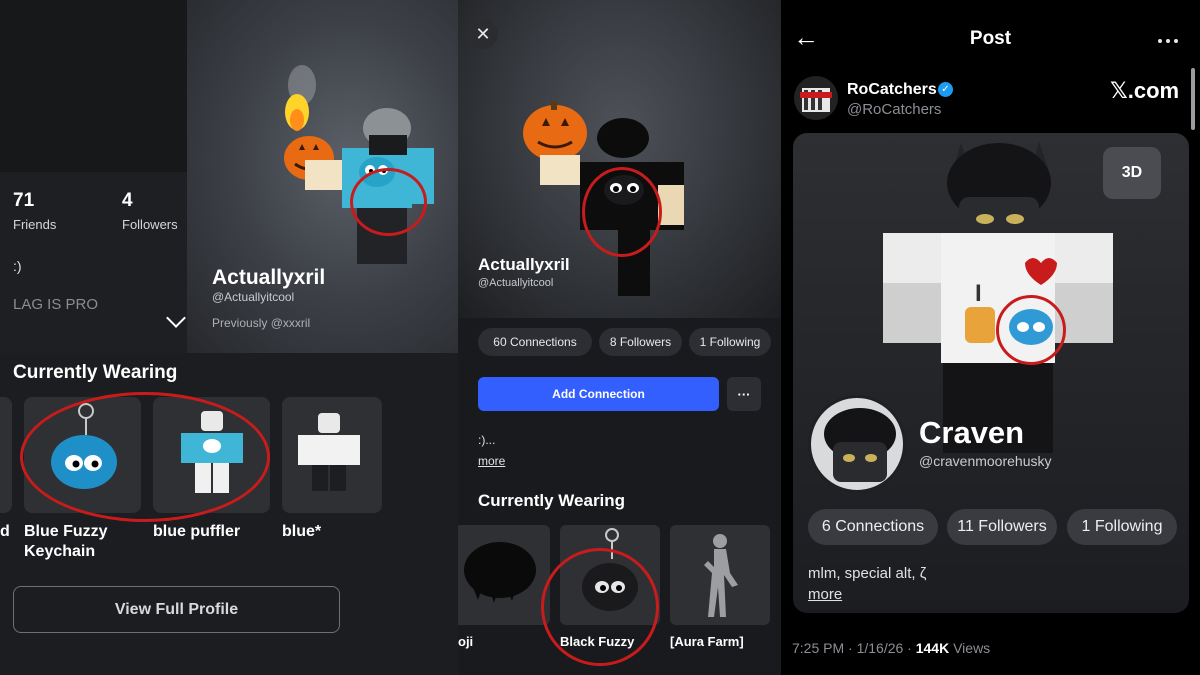 This screenshot has height=675, width=1200. I want to click on profile-avatar, so click(857, 444).